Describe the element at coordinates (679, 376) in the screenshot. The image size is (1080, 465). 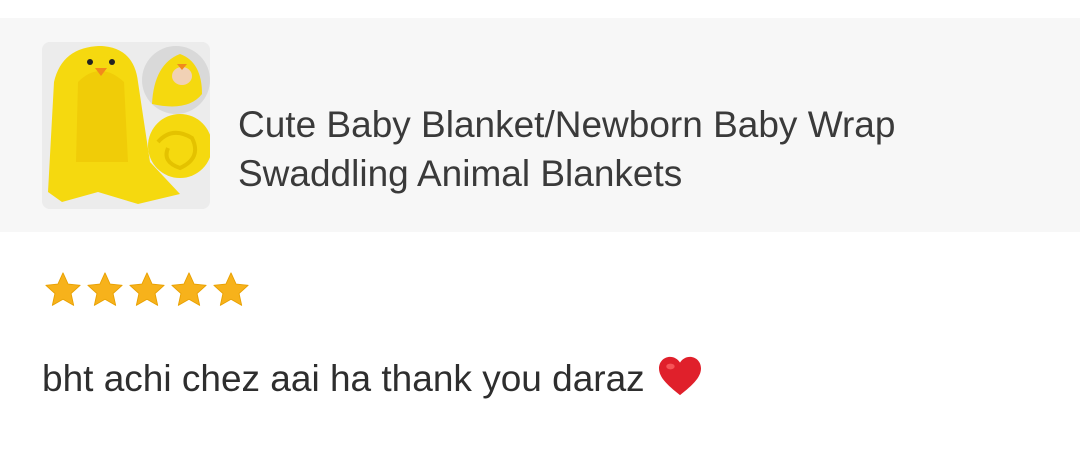
I see `red-heart-icon` at that location.